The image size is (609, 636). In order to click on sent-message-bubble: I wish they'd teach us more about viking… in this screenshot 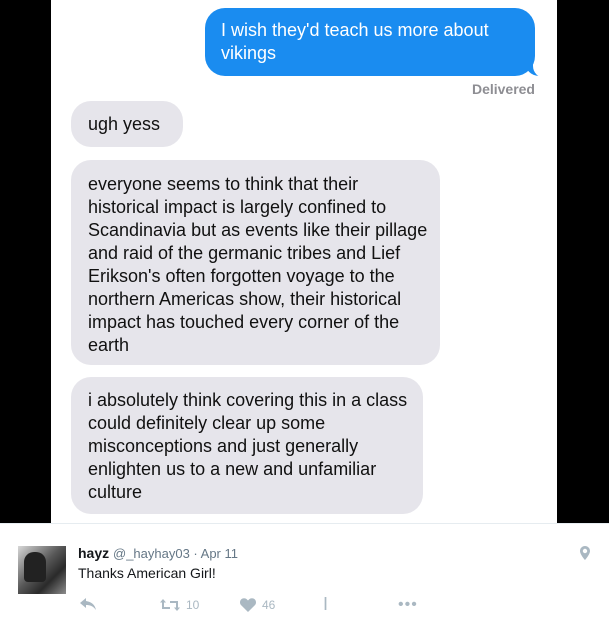, I will do `click(370, 42)`.